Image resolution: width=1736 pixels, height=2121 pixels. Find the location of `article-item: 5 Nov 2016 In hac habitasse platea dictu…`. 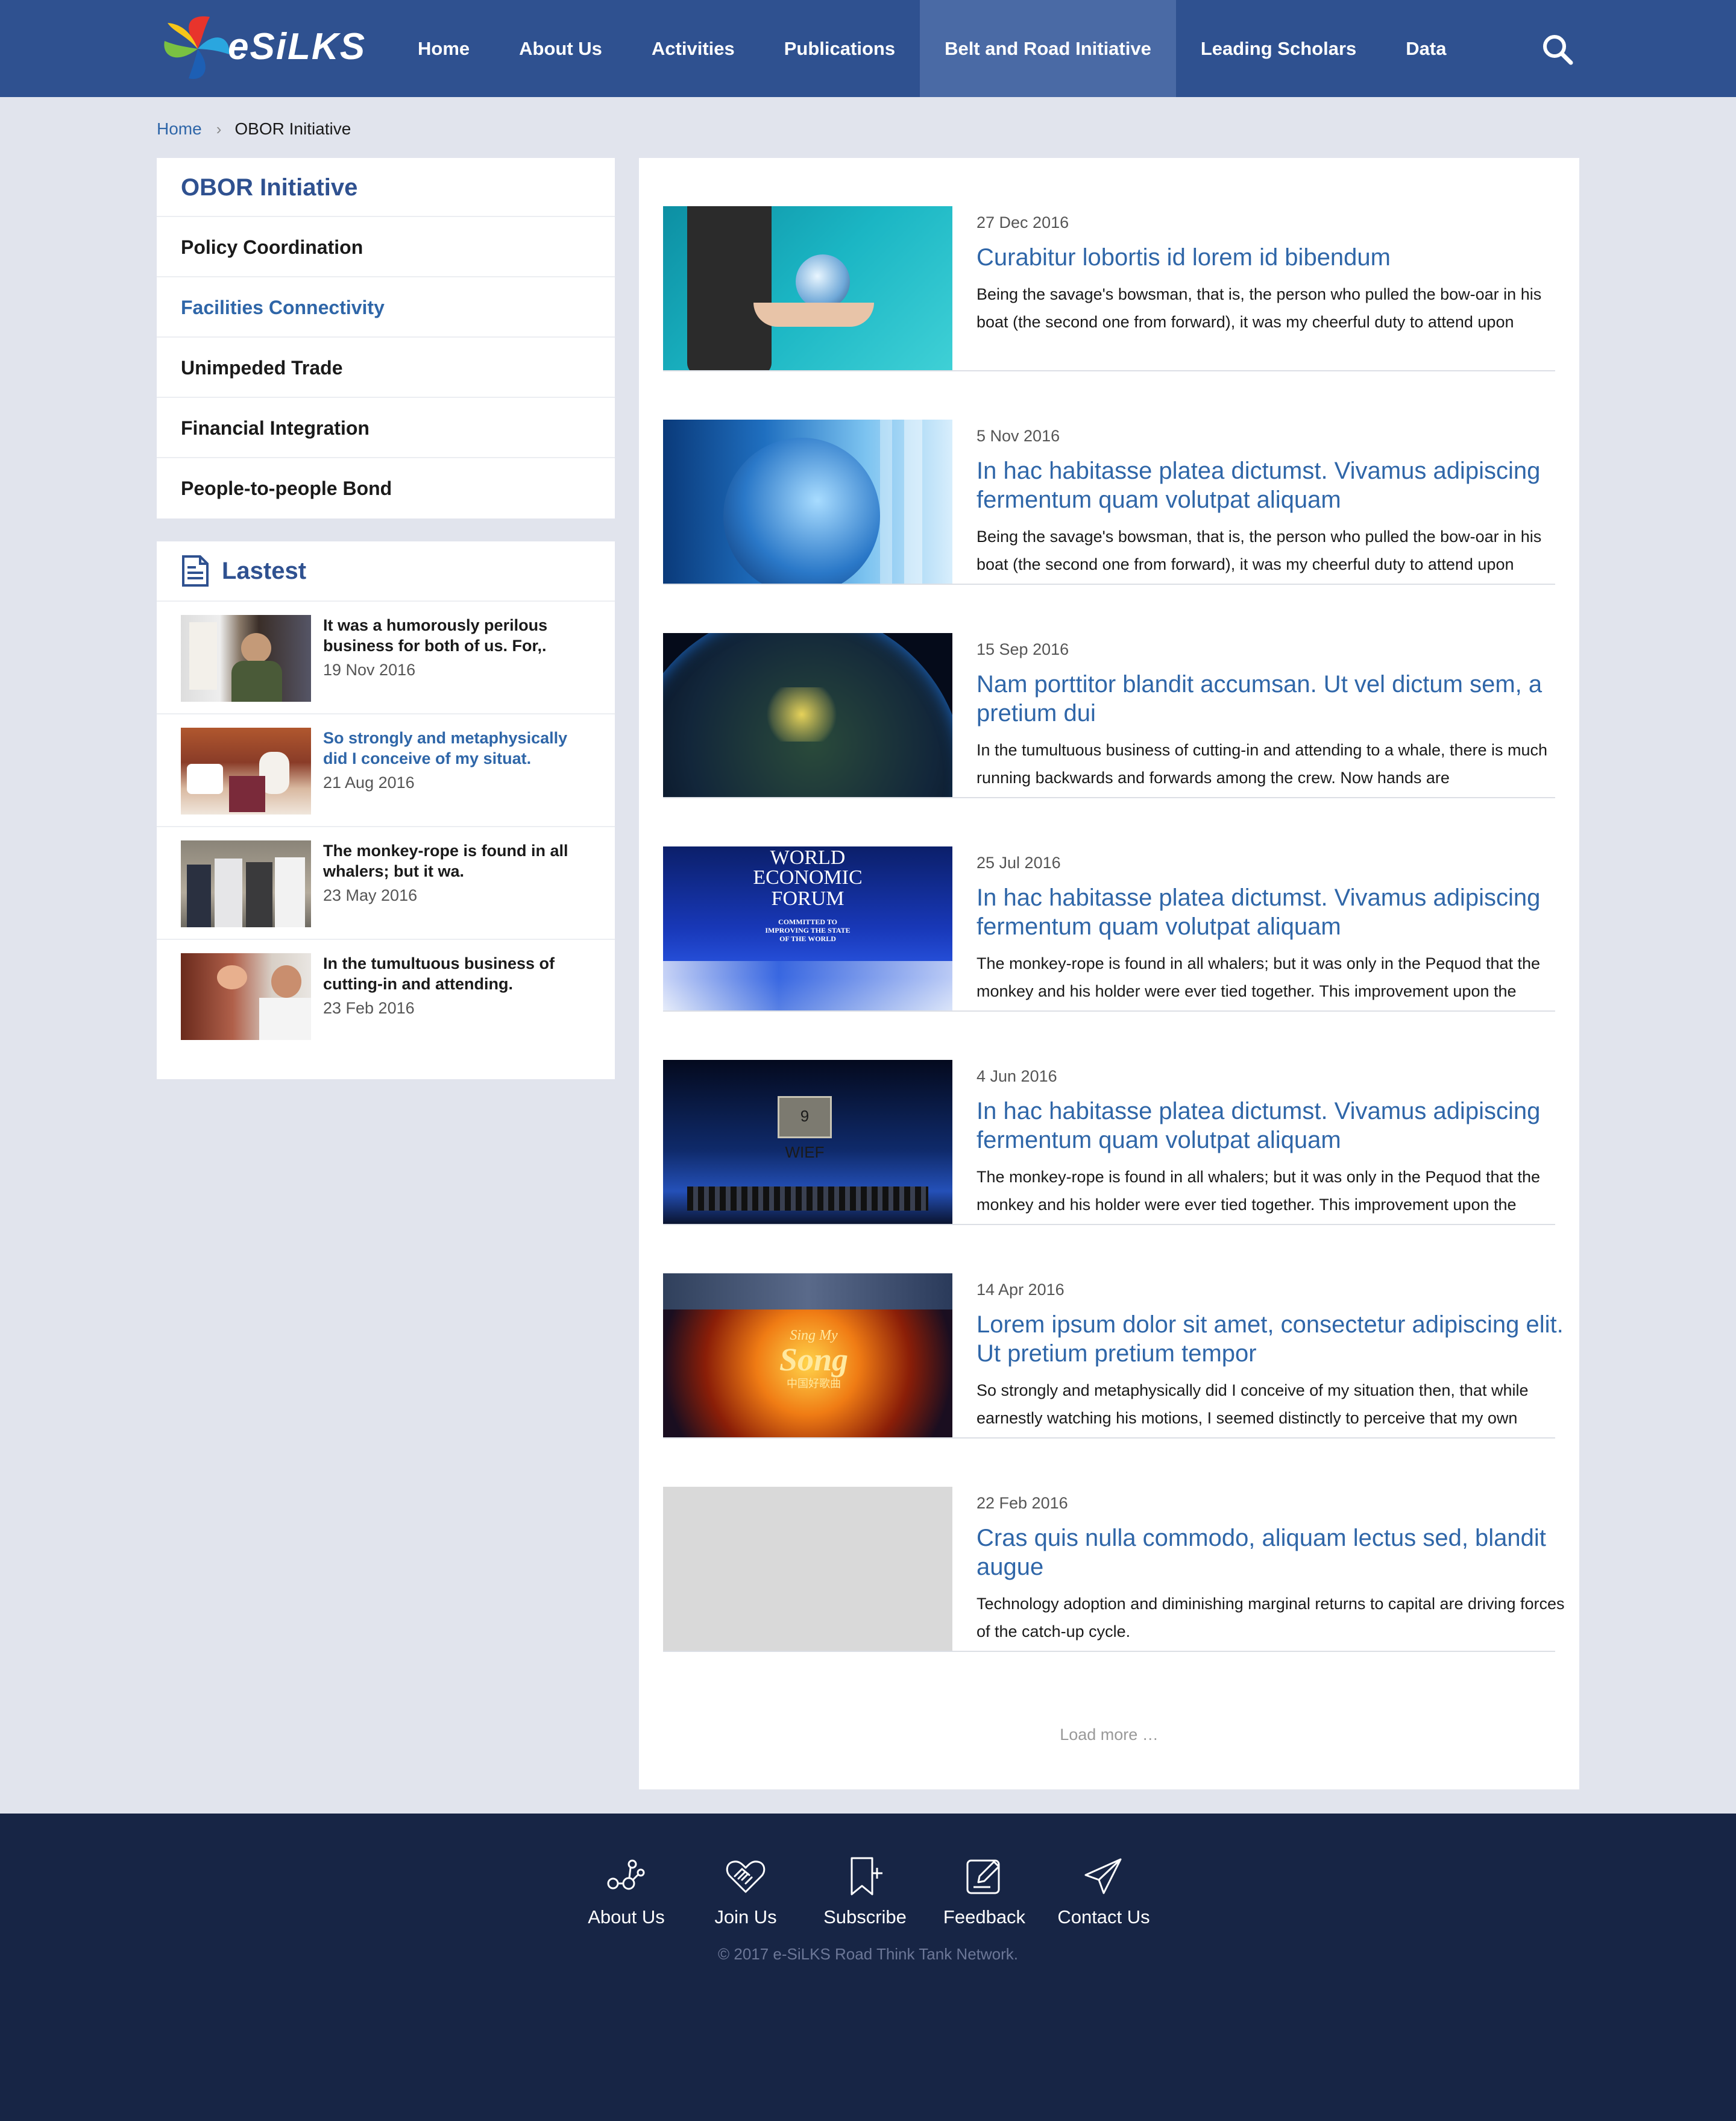

article-item: 5 Nov 2016 In hac habitasse platea dictu… is located at coordinates (1109, 478).